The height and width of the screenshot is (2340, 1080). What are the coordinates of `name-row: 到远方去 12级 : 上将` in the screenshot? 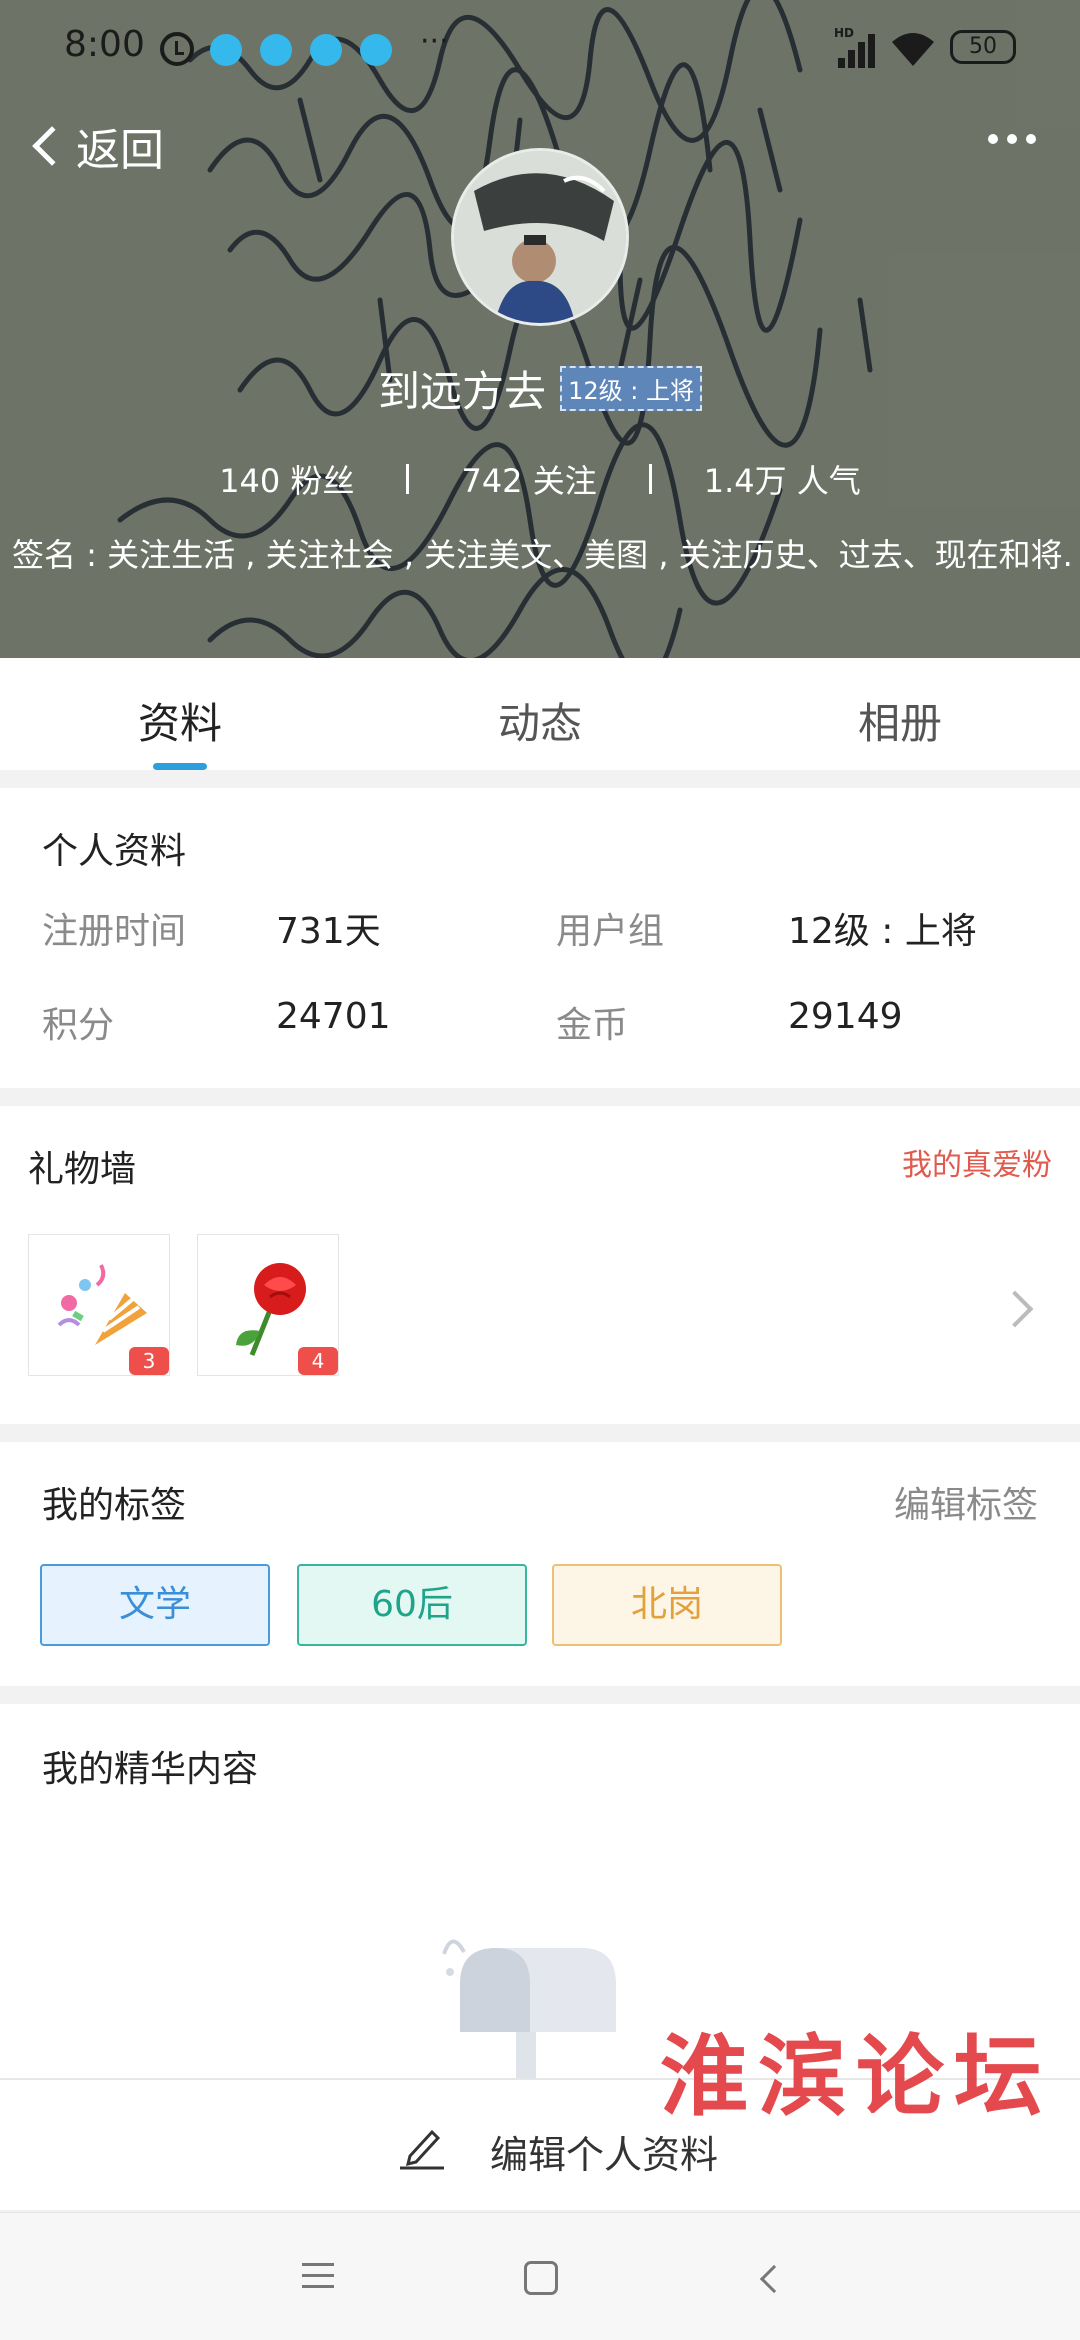 It's located at (540, 388).